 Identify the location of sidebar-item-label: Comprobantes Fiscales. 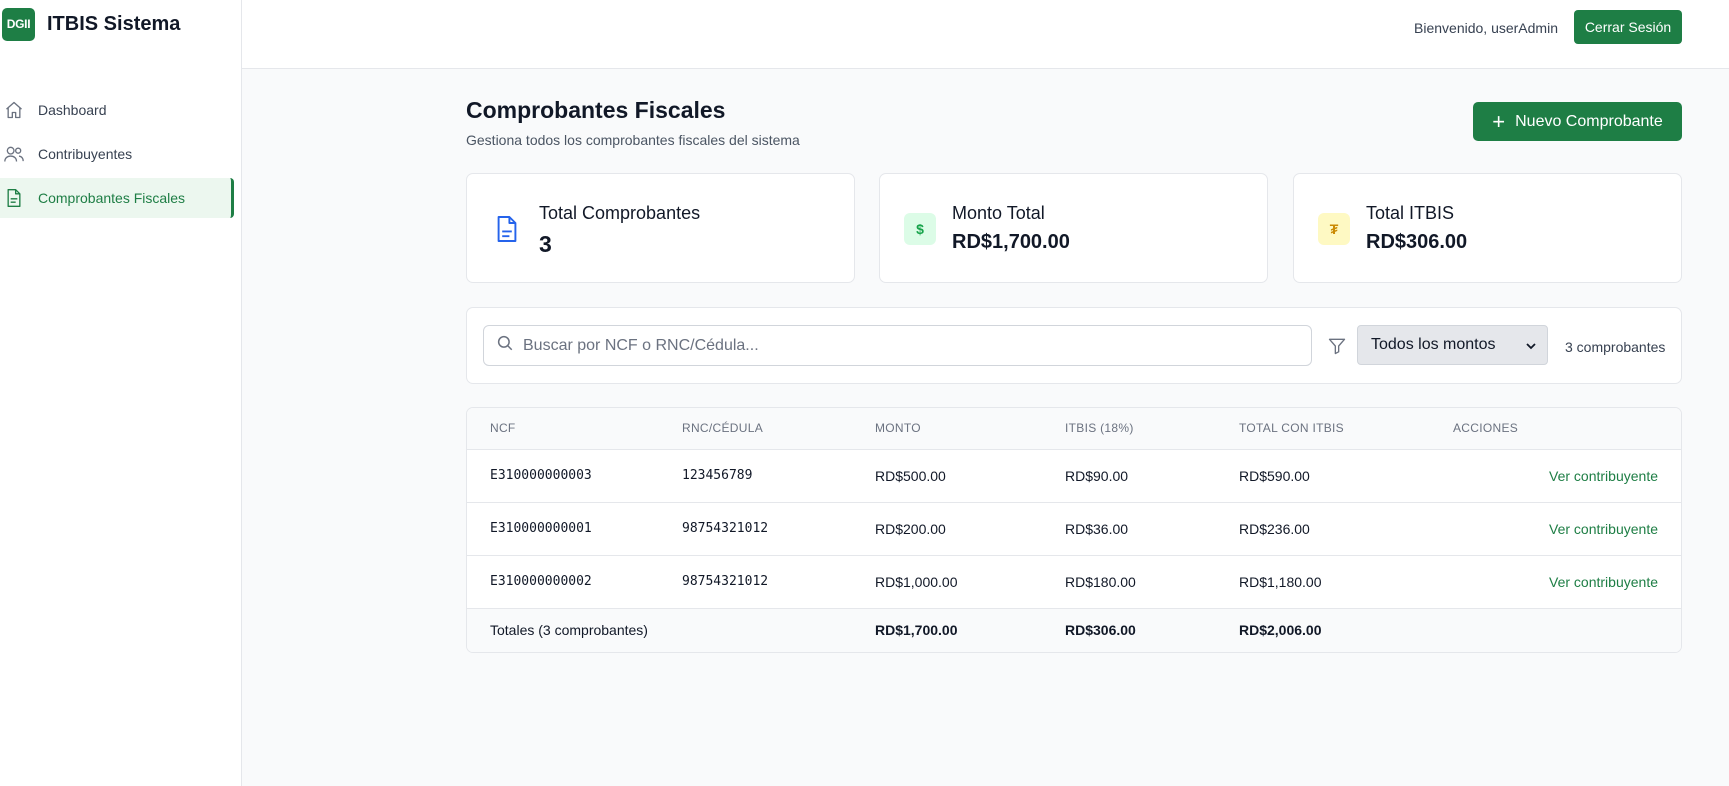
(112, 198).